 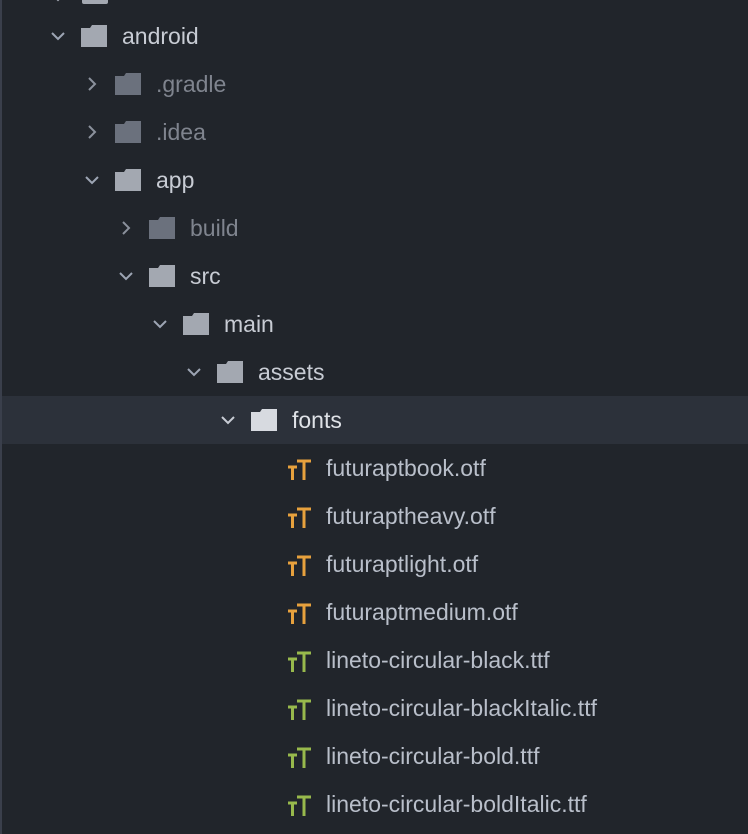 What do you see at coordinates (406, 468) in the screenshot?
I see `tree-item-label: futuraptbook.otf` at bounding box center [406, 468].